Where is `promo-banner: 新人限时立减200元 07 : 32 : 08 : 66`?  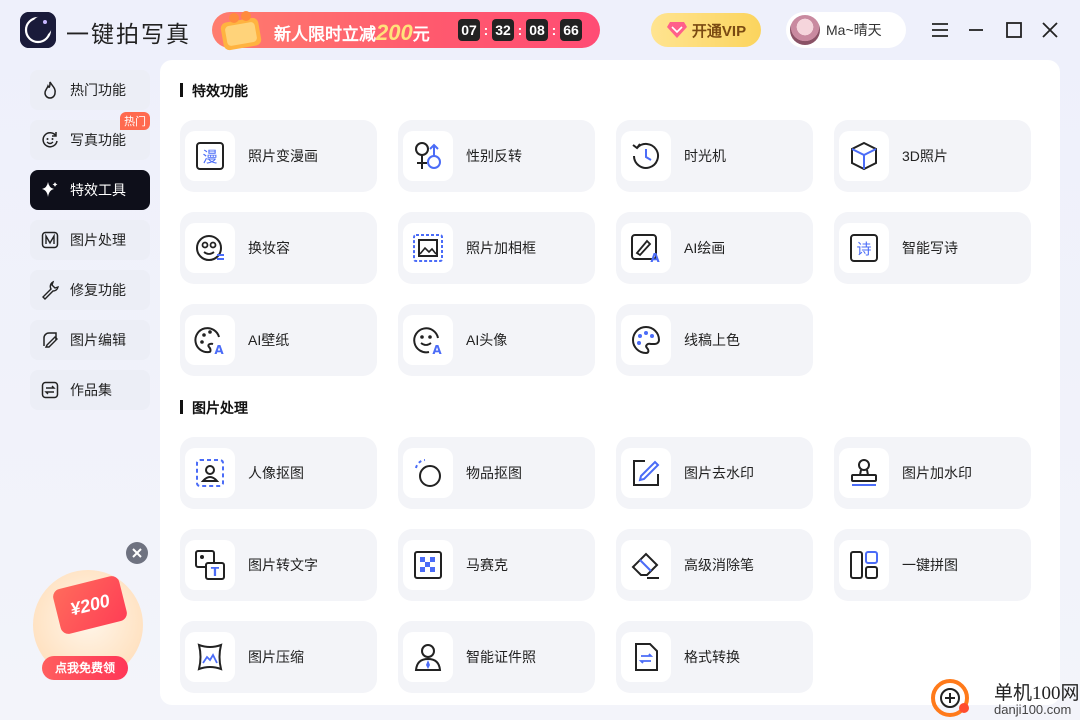 promo-banner: 新人限时立减200元 07 : 32 : 08 : 66 is located at coordinates (406, 31).